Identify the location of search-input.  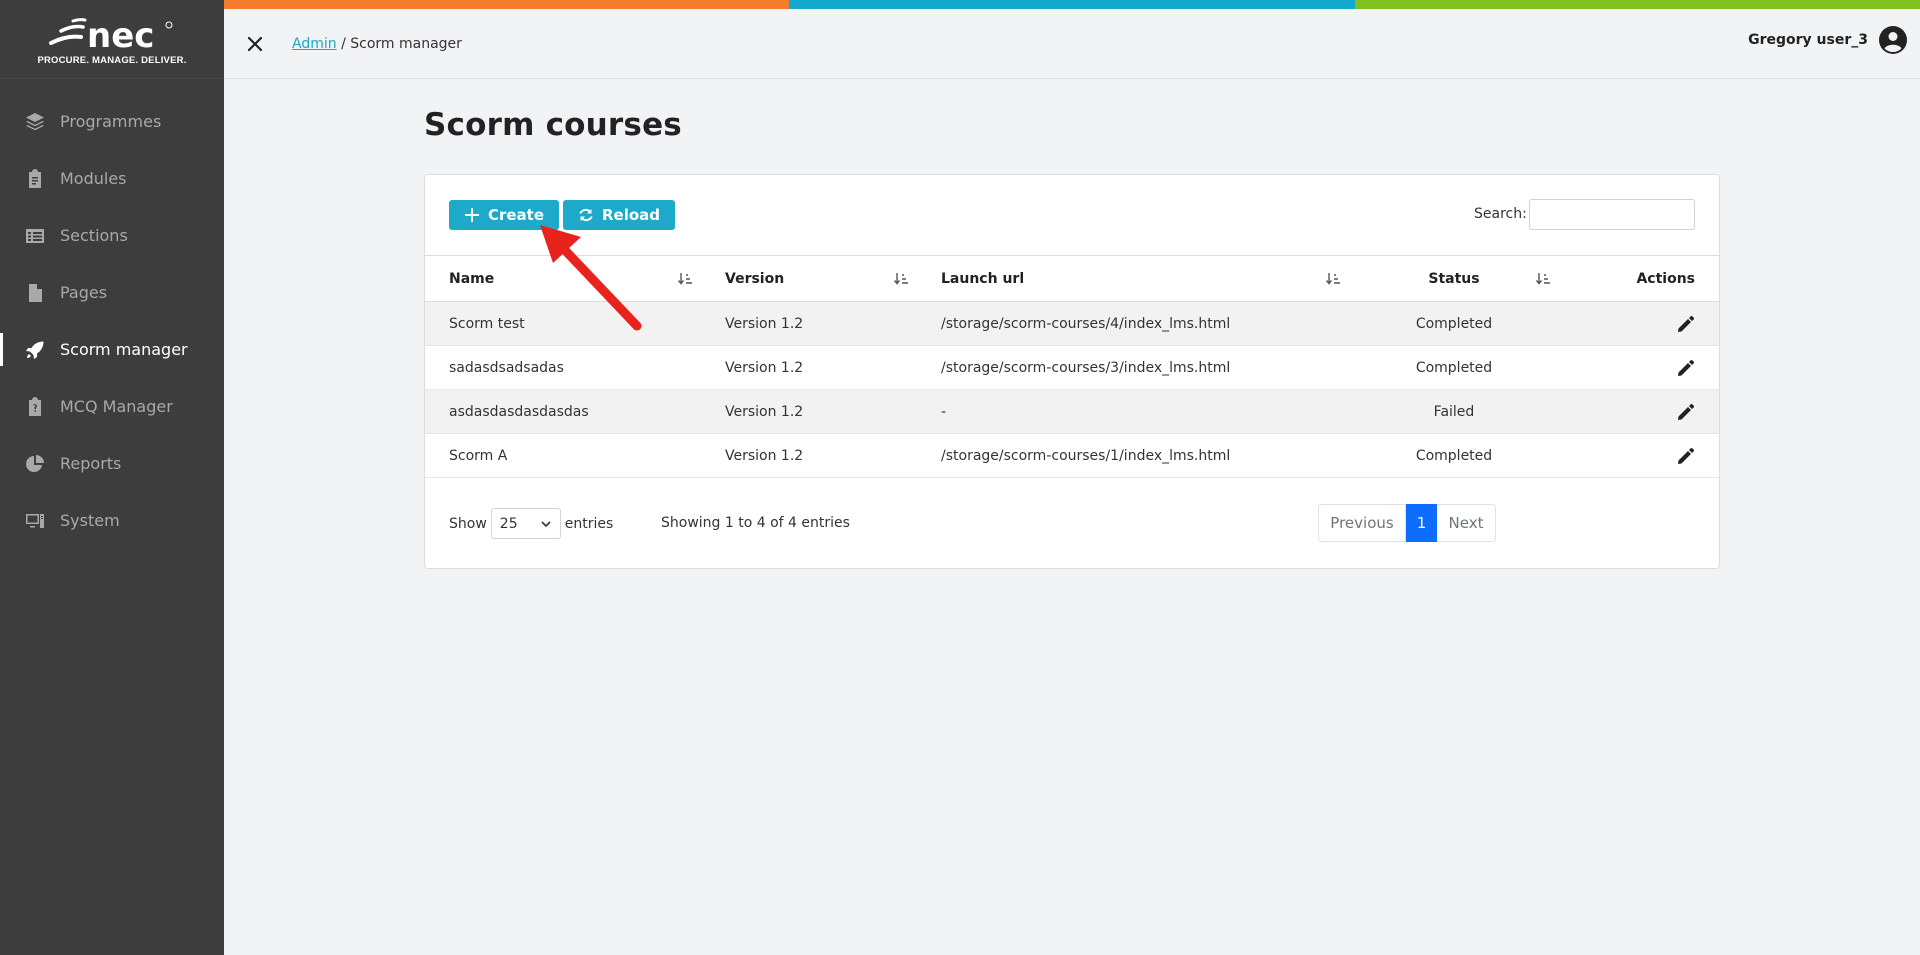
(1612, 214).